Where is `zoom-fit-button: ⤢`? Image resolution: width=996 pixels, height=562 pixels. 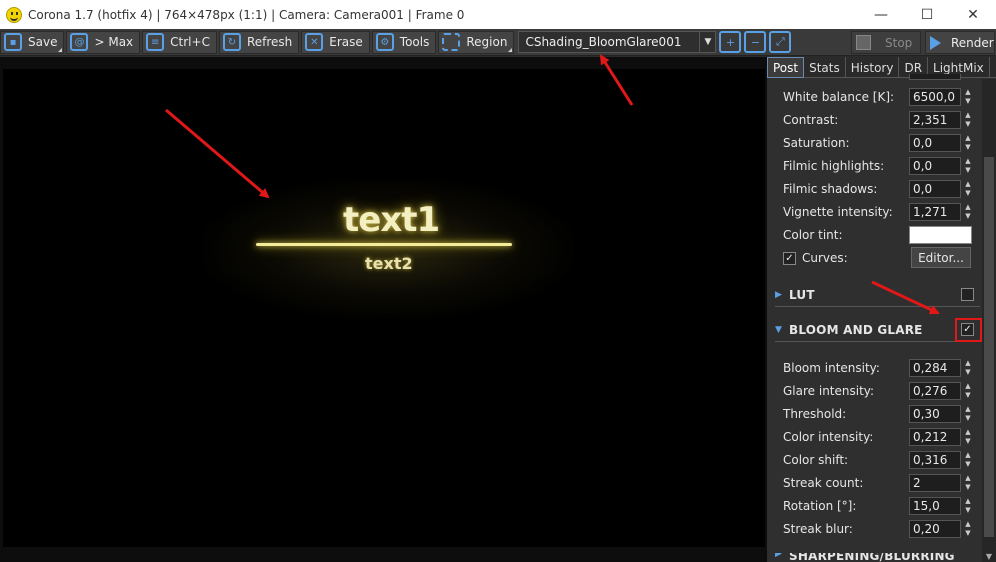 zoom-fit-button: ⤢ is located at coordinates (780, 42).